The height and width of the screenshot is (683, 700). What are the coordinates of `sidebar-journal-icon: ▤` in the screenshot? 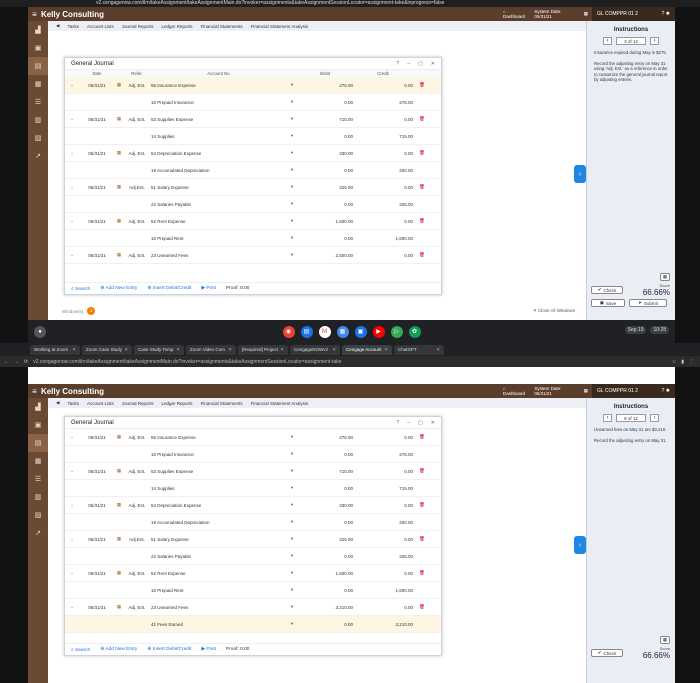 It's located at (38, 443).